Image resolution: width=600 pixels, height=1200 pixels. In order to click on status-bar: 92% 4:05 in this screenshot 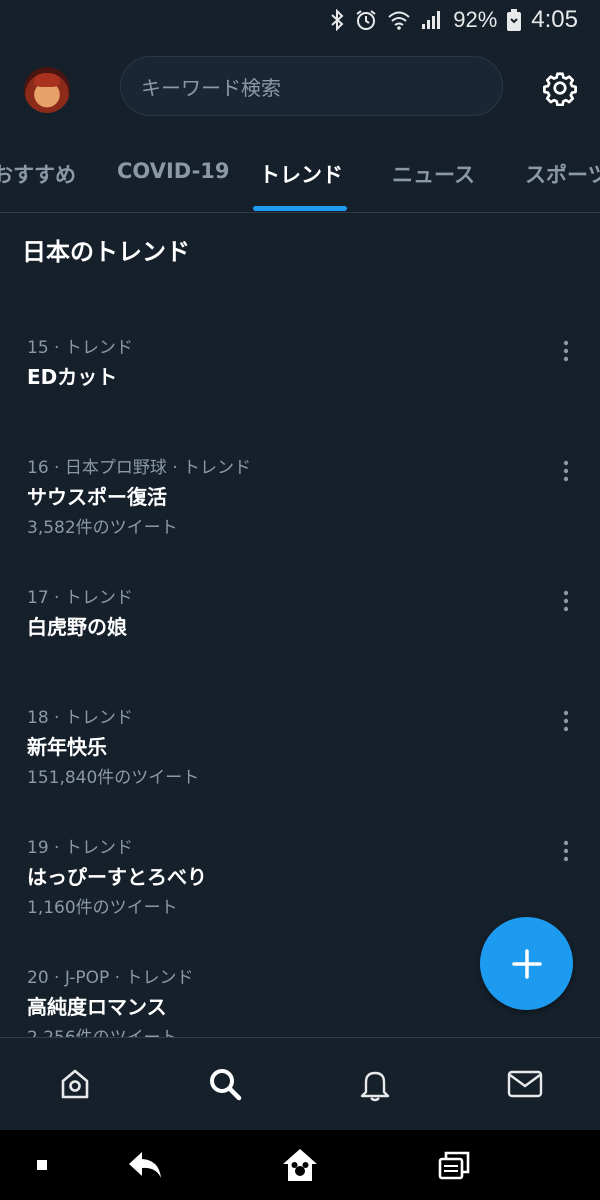, I will do `click(300, 20)`.